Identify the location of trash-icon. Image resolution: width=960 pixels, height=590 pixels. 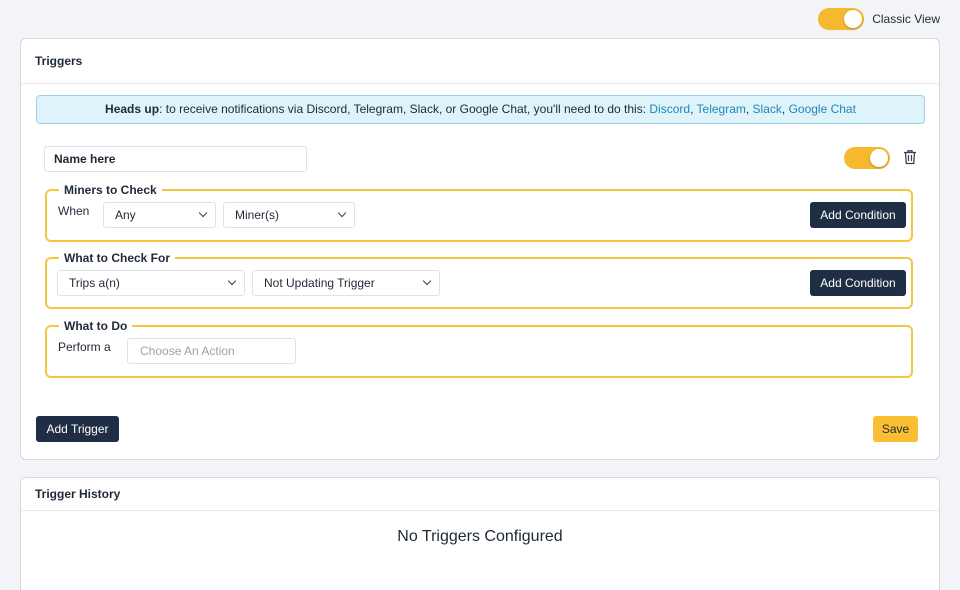
(910, 157).